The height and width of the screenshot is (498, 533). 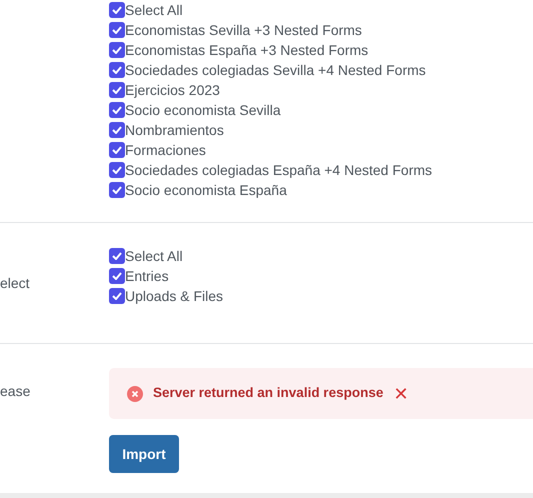 I want to click on checkbox-option: Economistas España +3 Nested Forms, so click(x=321, y=50).